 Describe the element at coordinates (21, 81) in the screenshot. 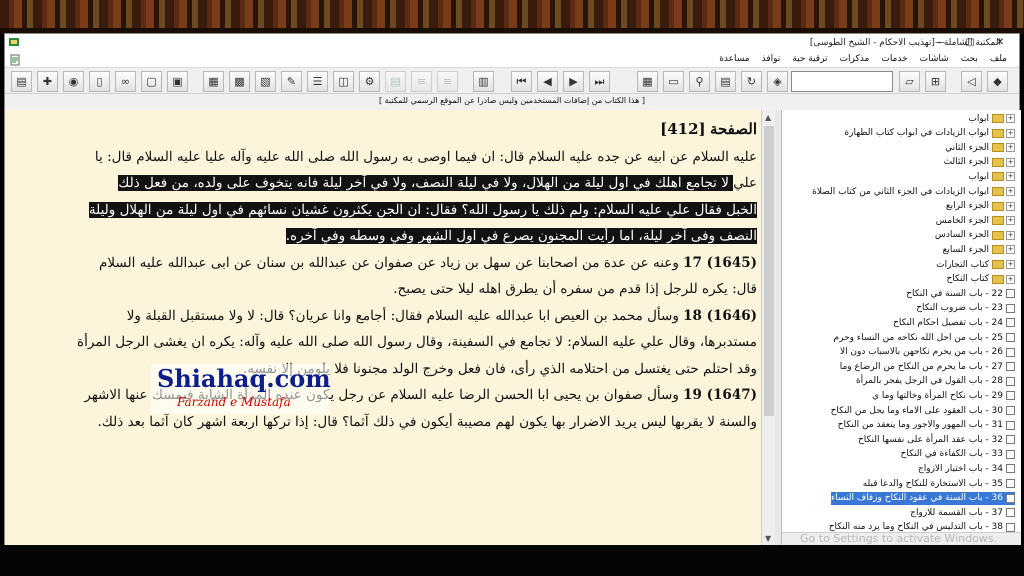

I see `print-icon: ▤` at that location.